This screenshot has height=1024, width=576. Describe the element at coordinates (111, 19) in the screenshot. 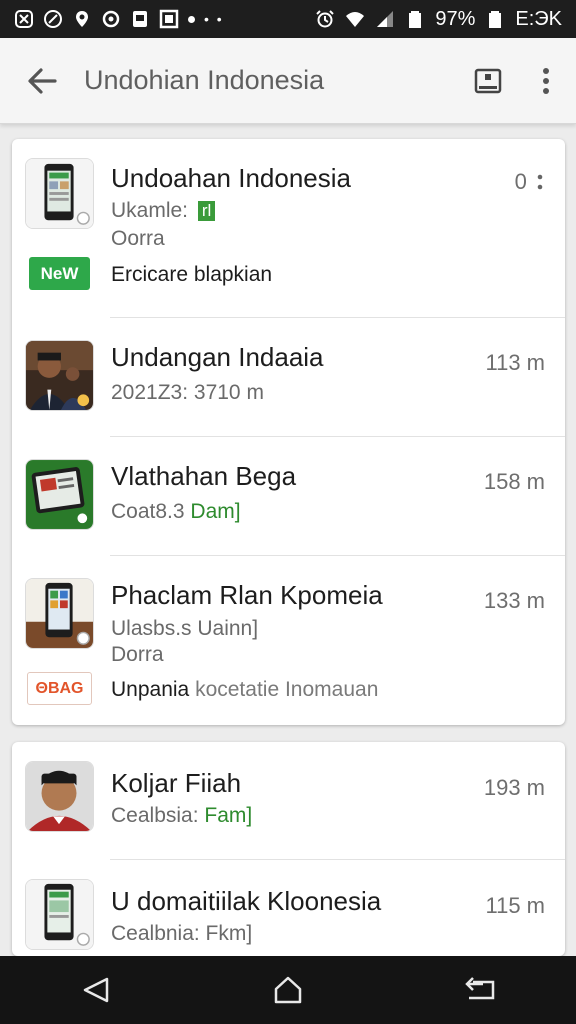

I see `notification-circle-icon` at that location.